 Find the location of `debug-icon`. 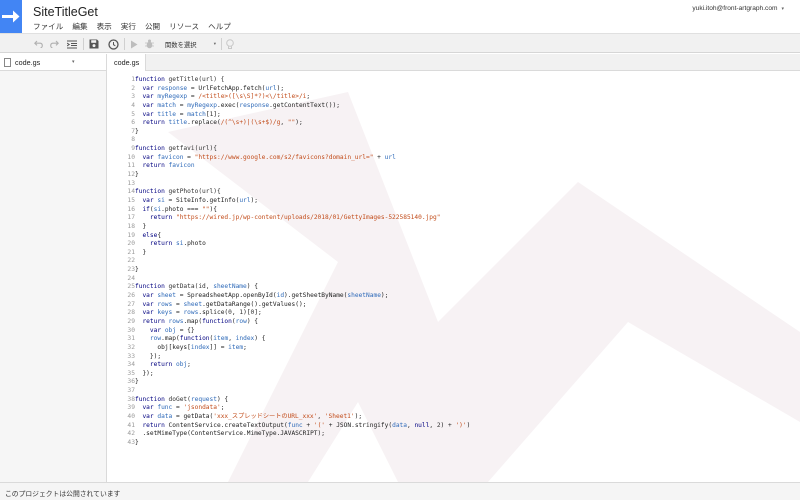

debug-icon is located at coordinates (149, 44).